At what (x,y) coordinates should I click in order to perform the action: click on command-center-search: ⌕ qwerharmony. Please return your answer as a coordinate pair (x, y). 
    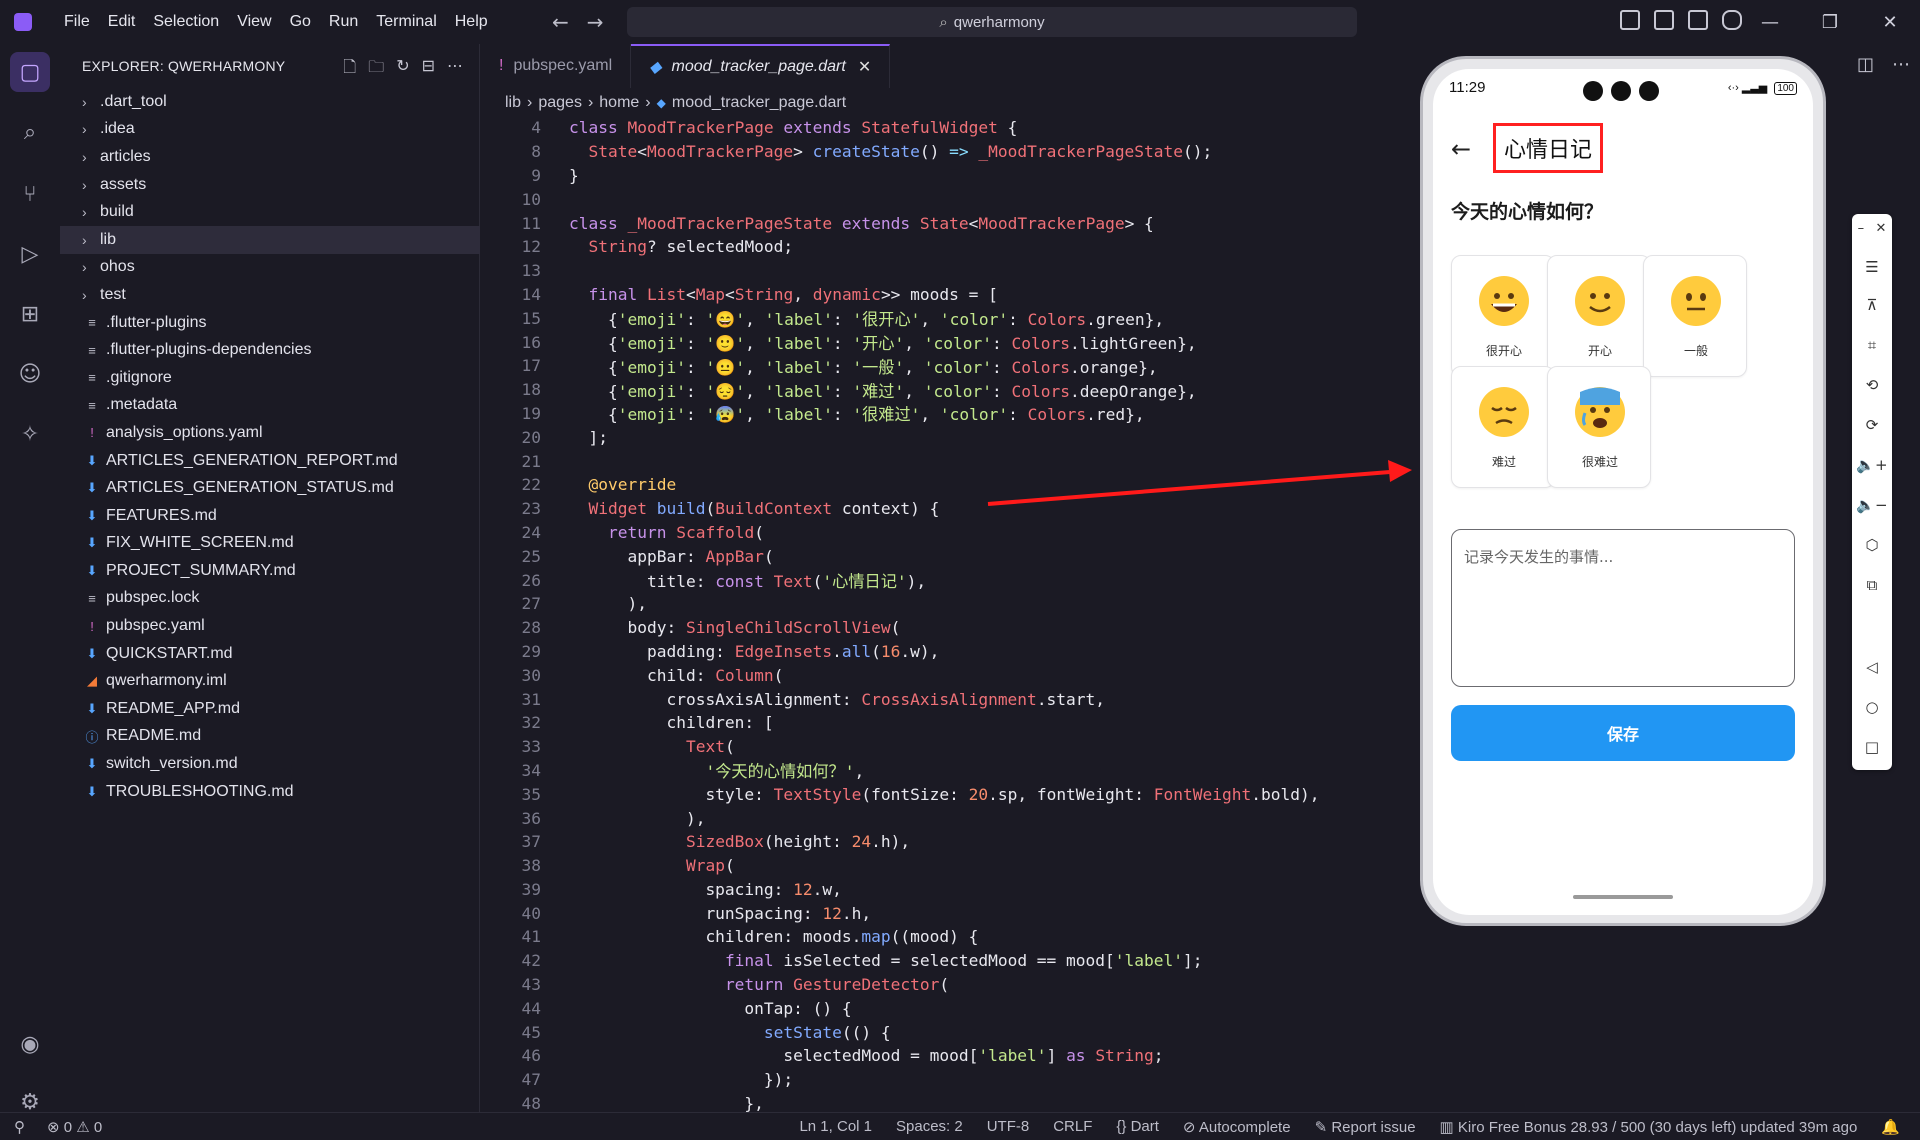
    Looking at the image, I should click on (992, 22).